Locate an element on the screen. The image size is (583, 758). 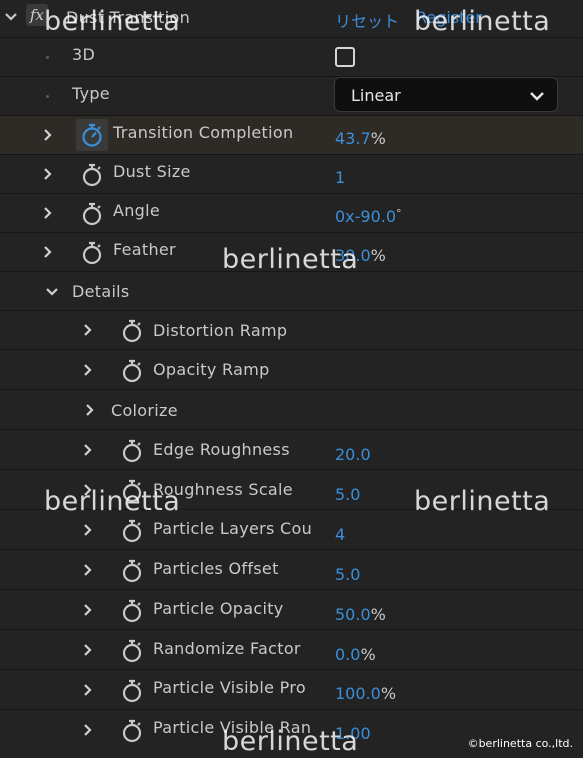
prop-row-transition-completion: Transition Completion 43.7% is located at coordinates (291, 135).